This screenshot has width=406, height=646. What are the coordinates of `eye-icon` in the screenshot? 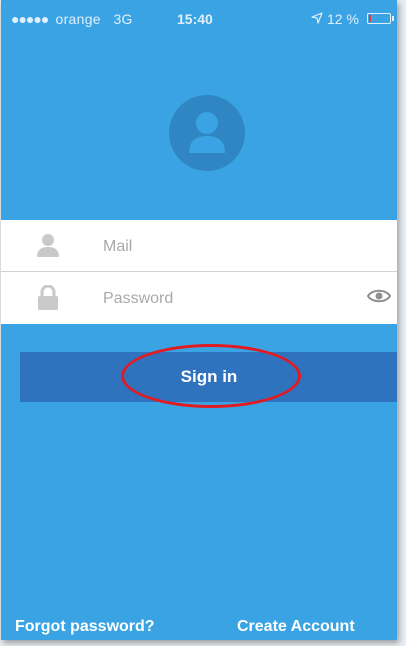 It's located at (379, 298).